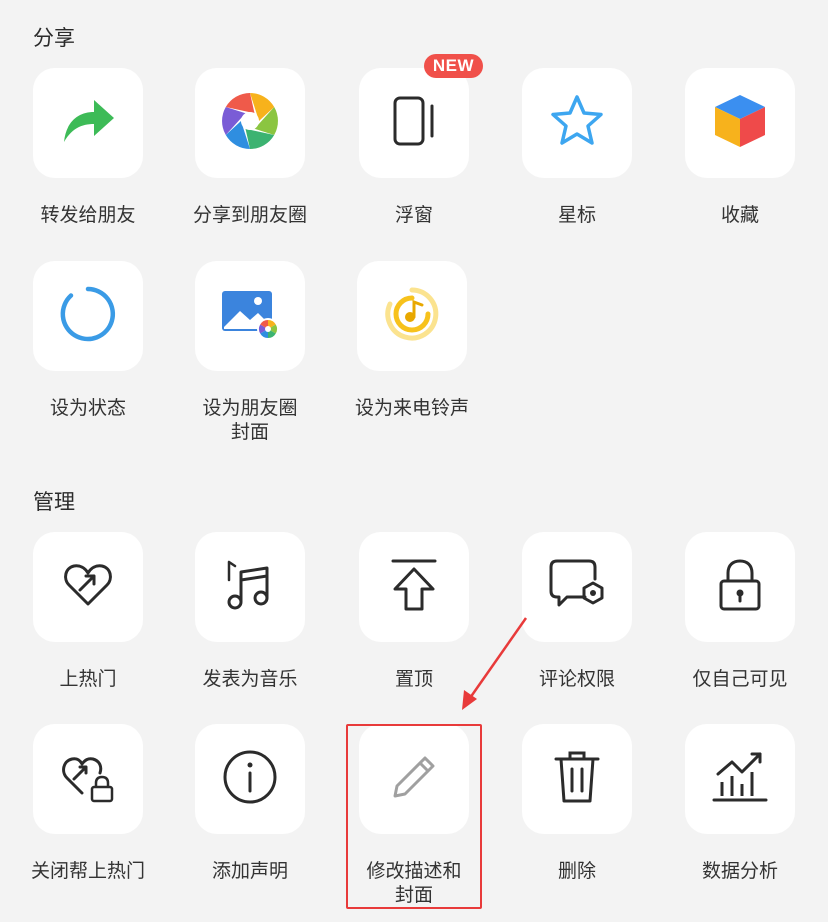 The image size is (828, 922). I want to click on set-ringtone-label: 设为来电铃声, so click(411, 408).